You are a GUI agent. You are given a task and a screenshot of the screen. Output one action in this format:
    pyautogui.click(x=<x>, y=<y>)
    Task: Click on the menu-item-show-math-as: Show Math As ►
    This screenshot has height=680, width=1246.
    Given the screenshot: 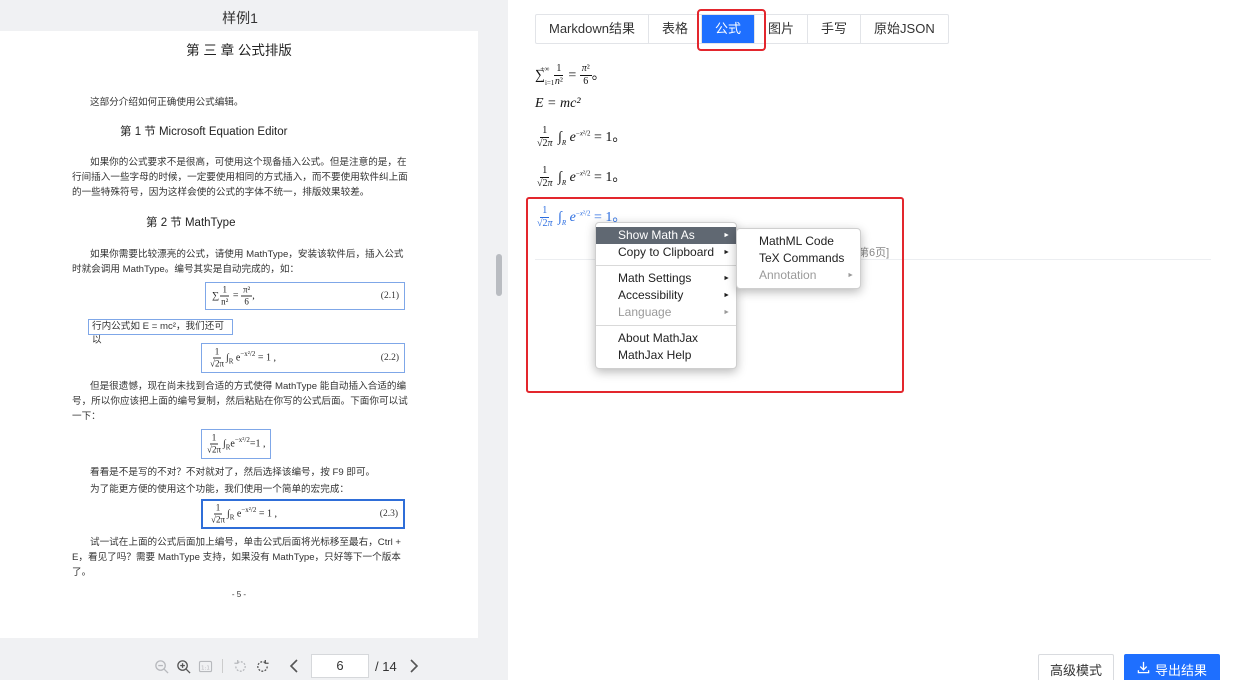 What is the action you would take?
    pyautogui.click(x=666, y=235)
    